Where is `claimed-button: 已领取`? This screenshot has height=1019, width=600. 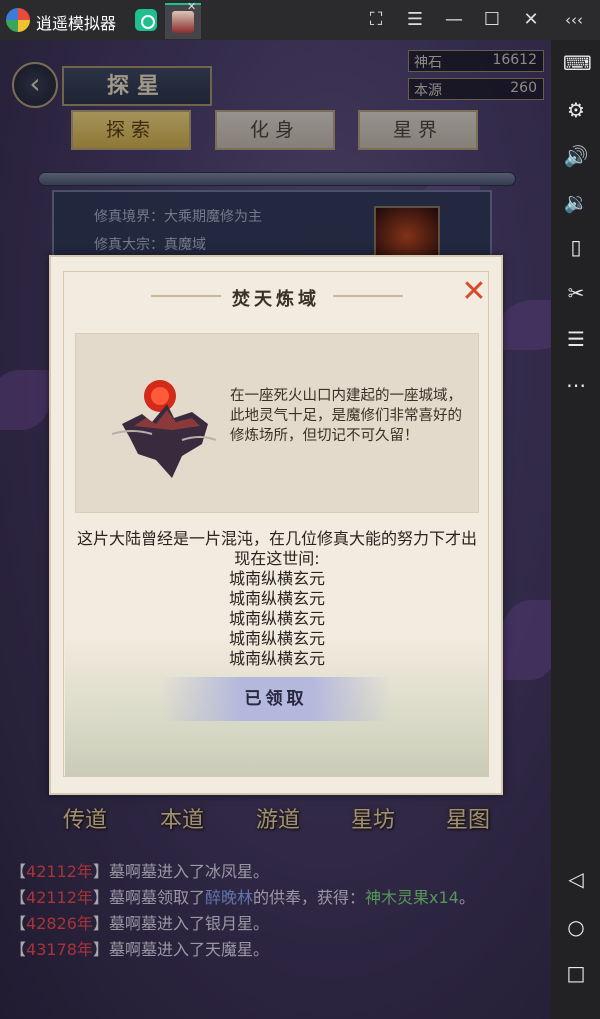
claimed-button: 已领取 is located at coordinates (276, 699).